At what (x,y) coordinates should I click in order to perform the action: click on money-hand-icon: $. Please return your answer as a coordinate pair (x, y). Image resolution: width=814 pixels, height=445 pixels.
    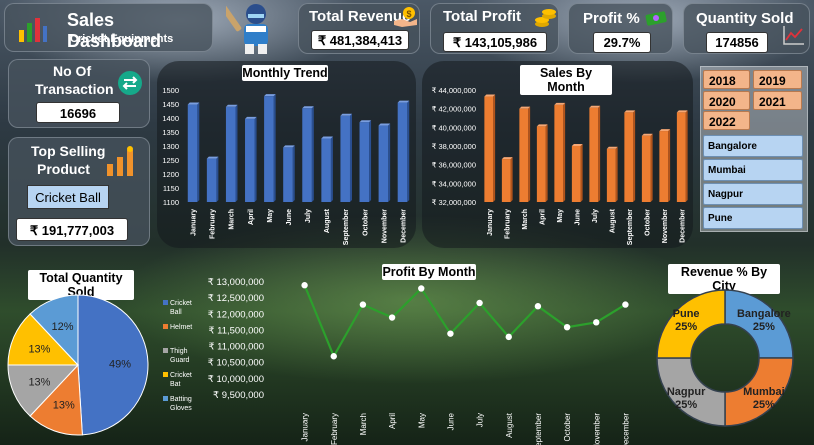
    Looking at the image, I should click on (405, 17).